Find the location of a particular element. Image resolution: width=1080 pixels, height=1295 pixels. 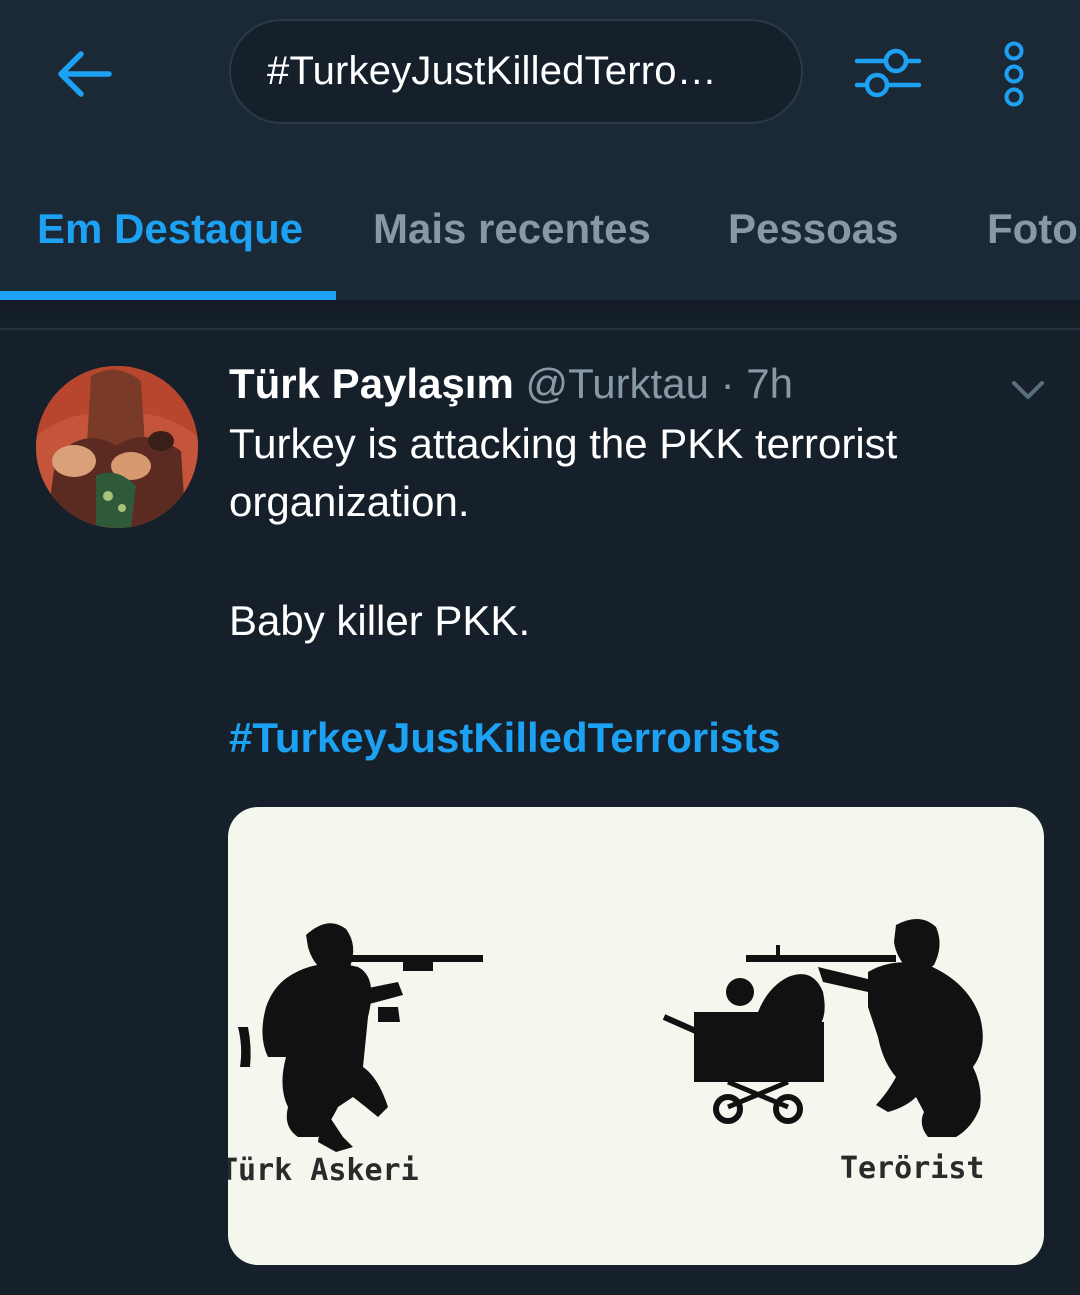

header-shadow is located at coordinates (540, 314).